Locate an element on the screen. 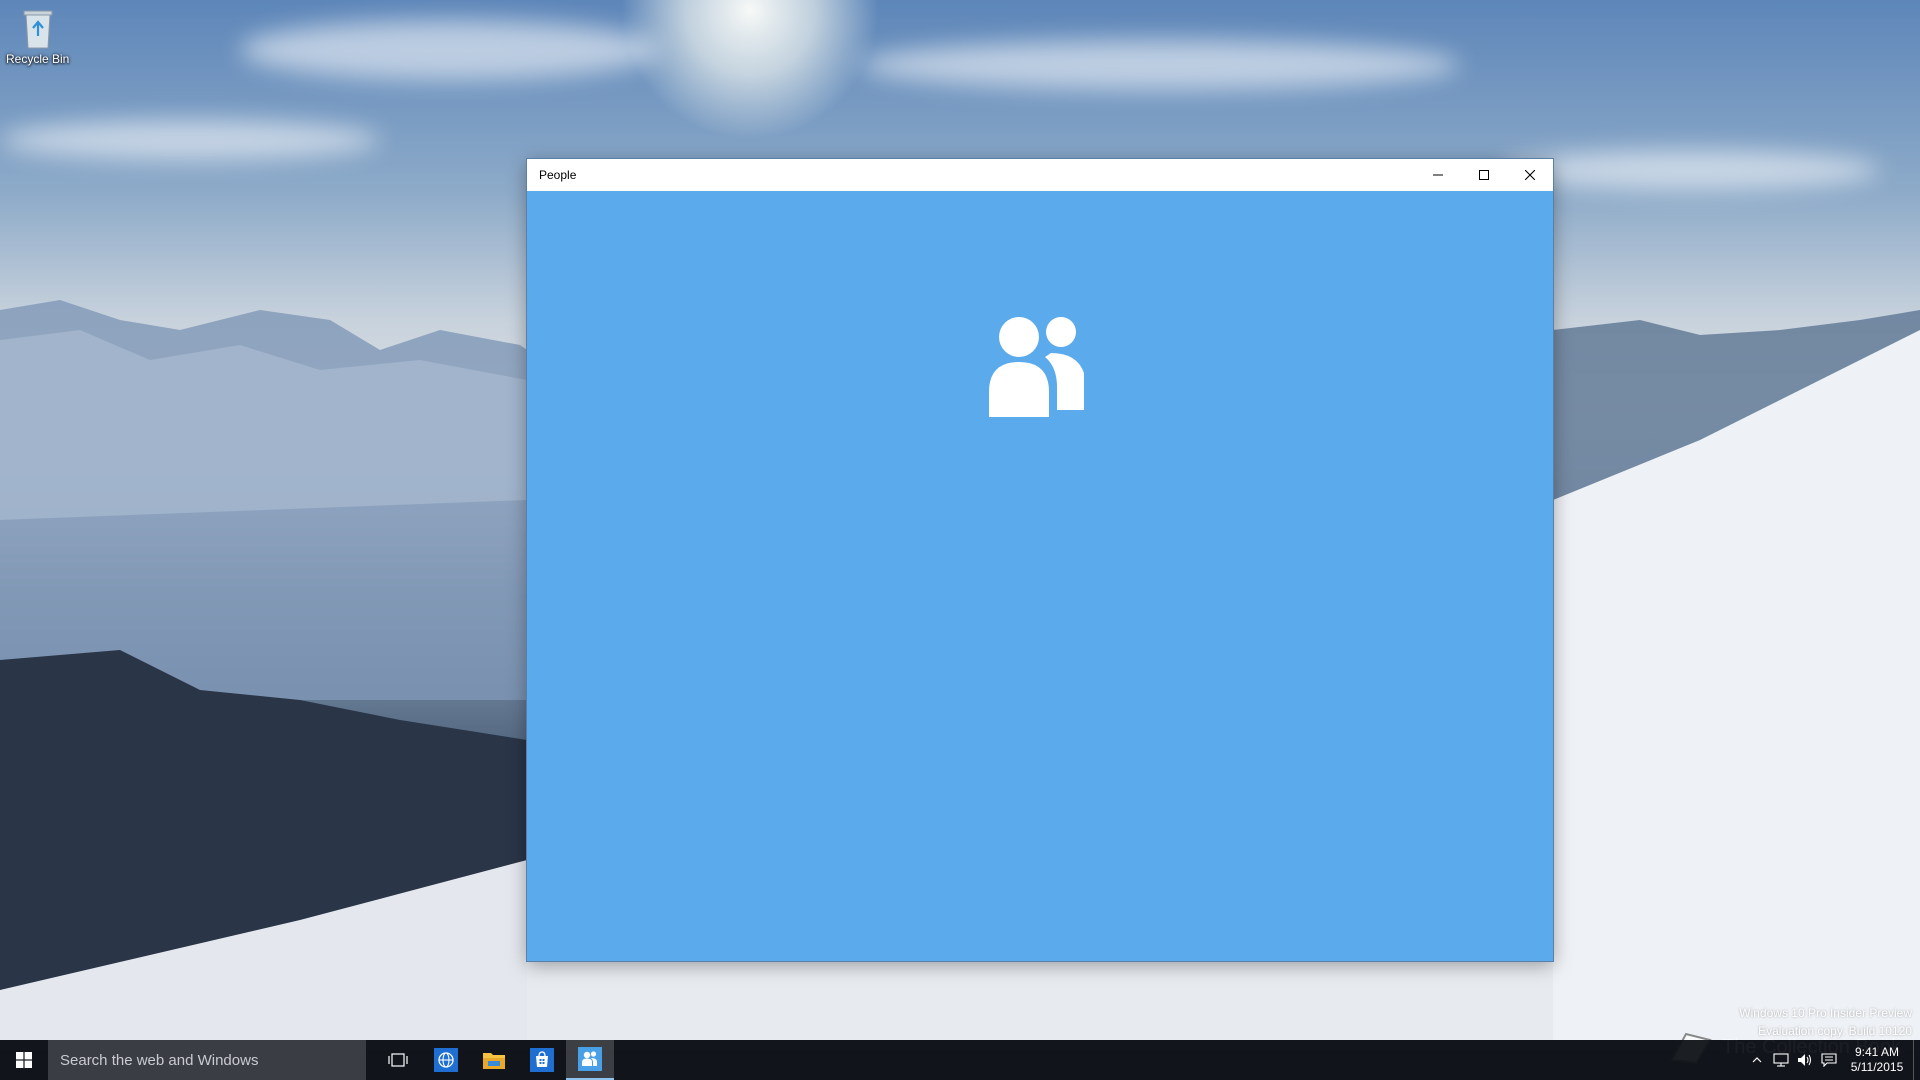 The width and height of the screenshot is (1920, 1080). people-taskbar-button is located at coordinates (590, 1060).